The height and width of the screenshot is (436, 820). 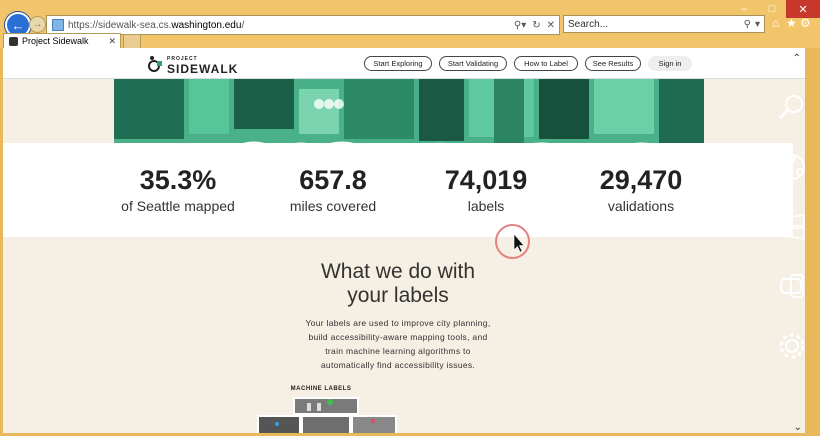 I want to click on stat-labels: 74,019 labels, so click(x=486, y=189).